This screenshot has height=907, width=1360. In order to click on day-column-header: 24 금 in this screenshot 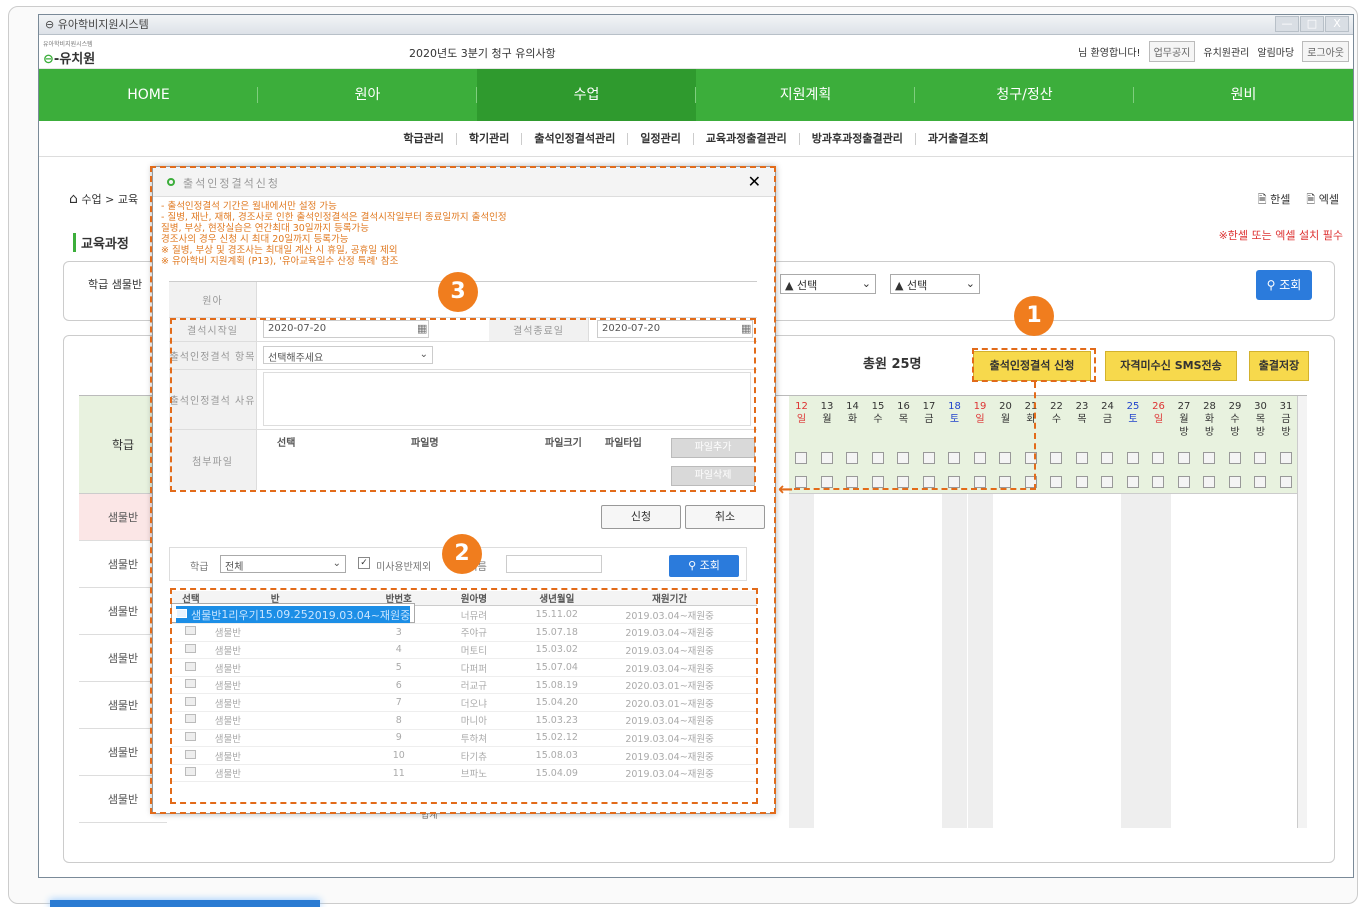, I will do `click(1107, 413)`.